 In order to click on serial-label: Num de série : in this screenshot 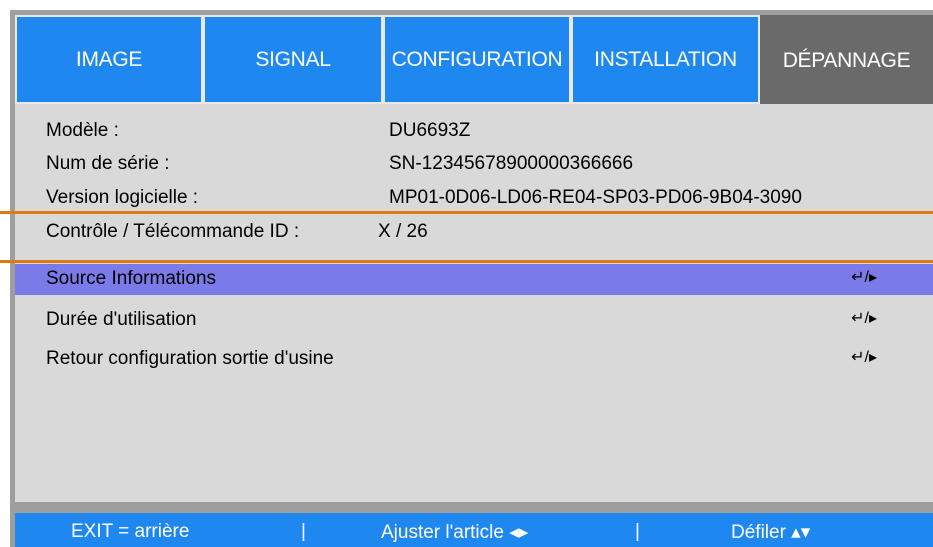, I will do `click(108, 163)`.